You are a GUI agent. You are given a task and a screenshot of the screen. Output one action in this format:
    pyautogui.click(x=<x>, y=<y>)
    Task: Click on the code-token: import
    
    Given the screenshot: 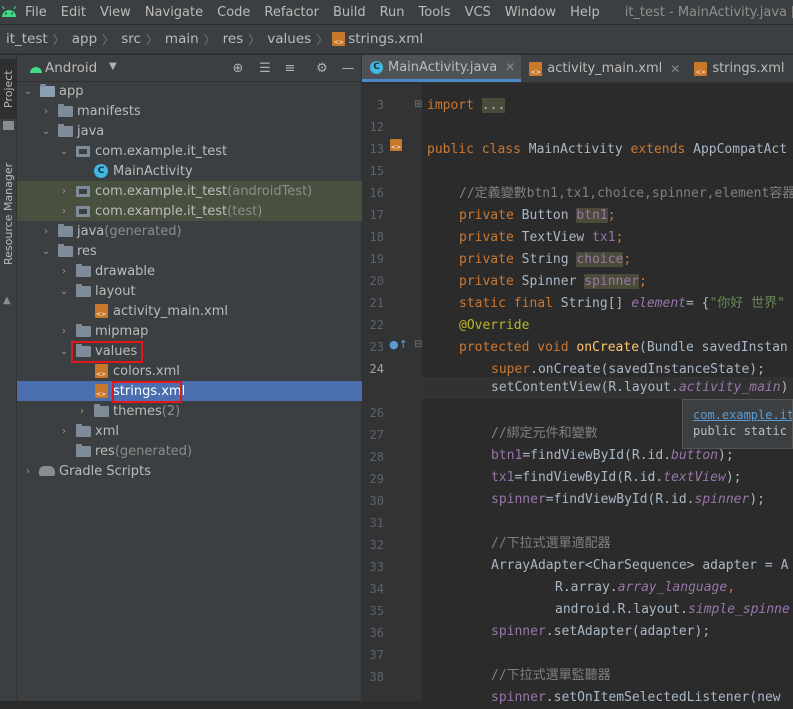 What is the action you would take?
    pyautogui.click(x=454, y=105)
    